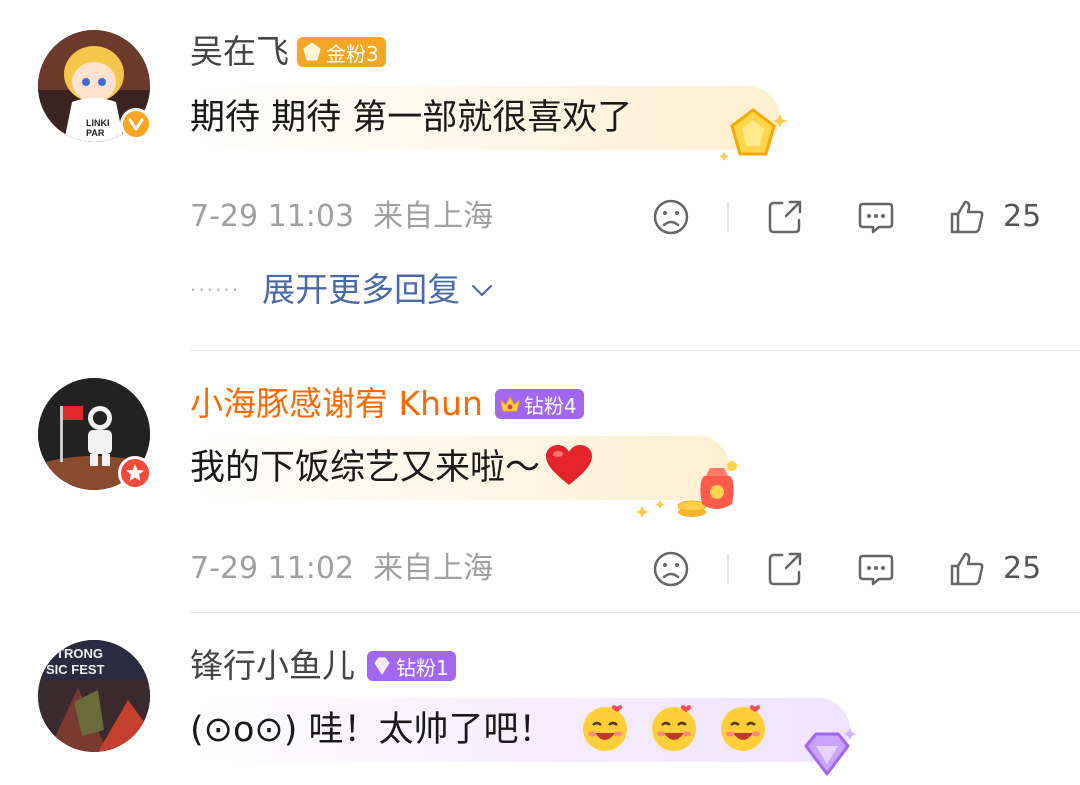 The image size is (1080, 785). I want to click on comment-header: 锋行小鱼儿 钻粉1, so click(323, 666).